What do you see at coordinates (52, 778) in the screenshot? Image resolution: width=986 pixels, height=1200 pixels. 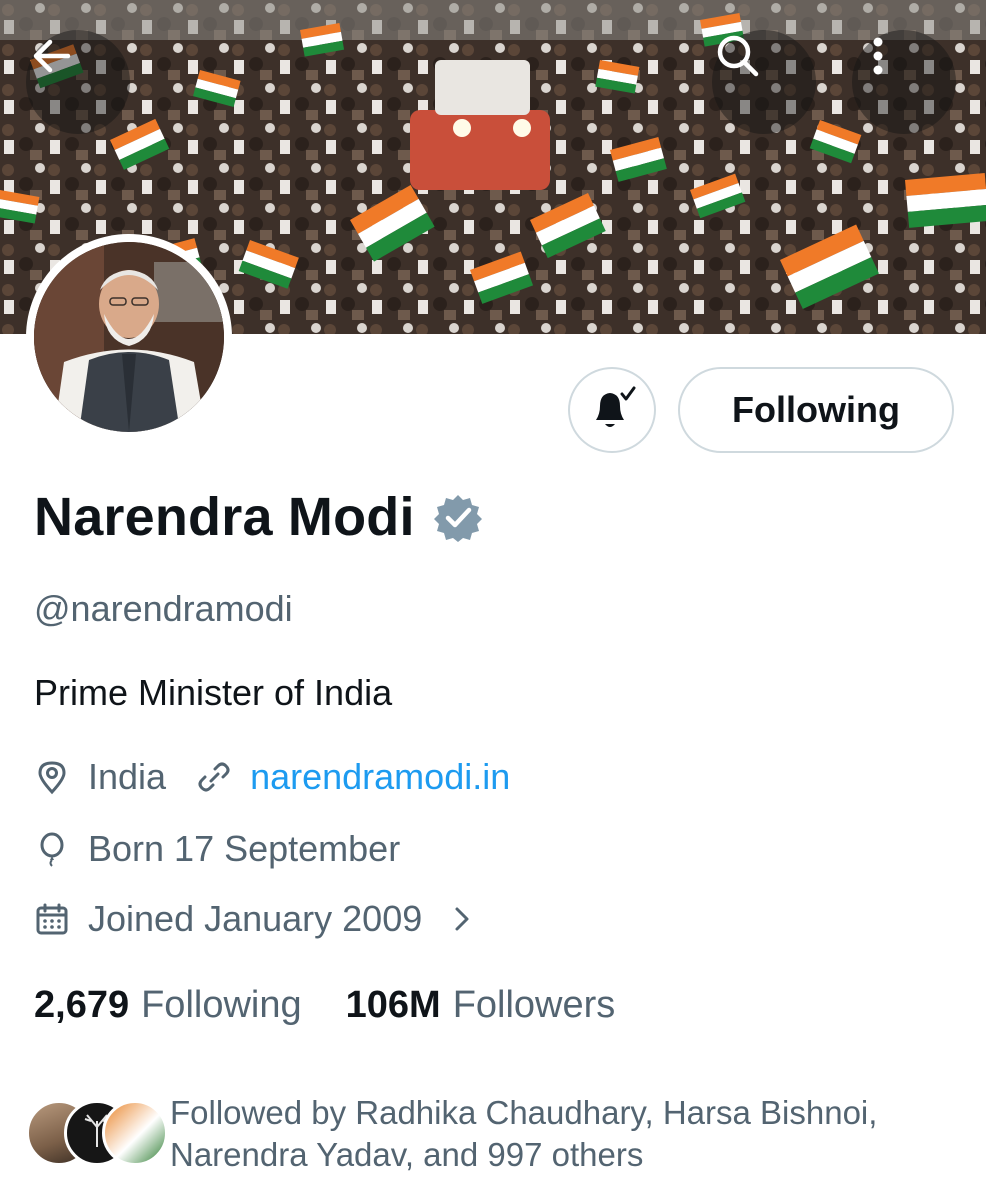 I see `location-pin-icon` at bounding box center [52, 778].